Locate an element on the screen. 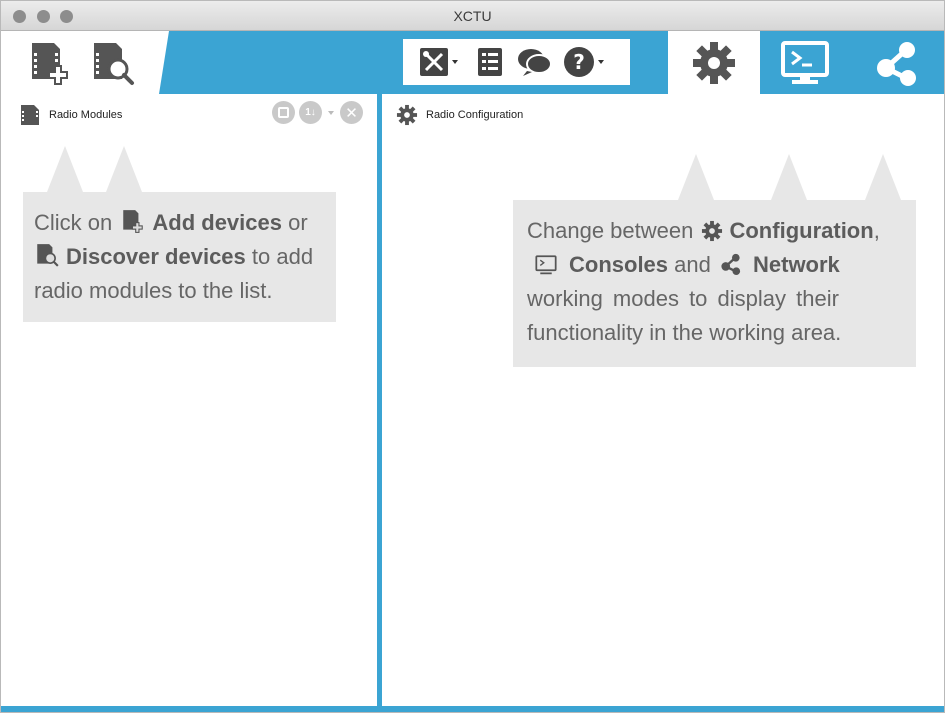 This screenshot has width=945, height=713. log-icon is located at coordinates (490, 62).